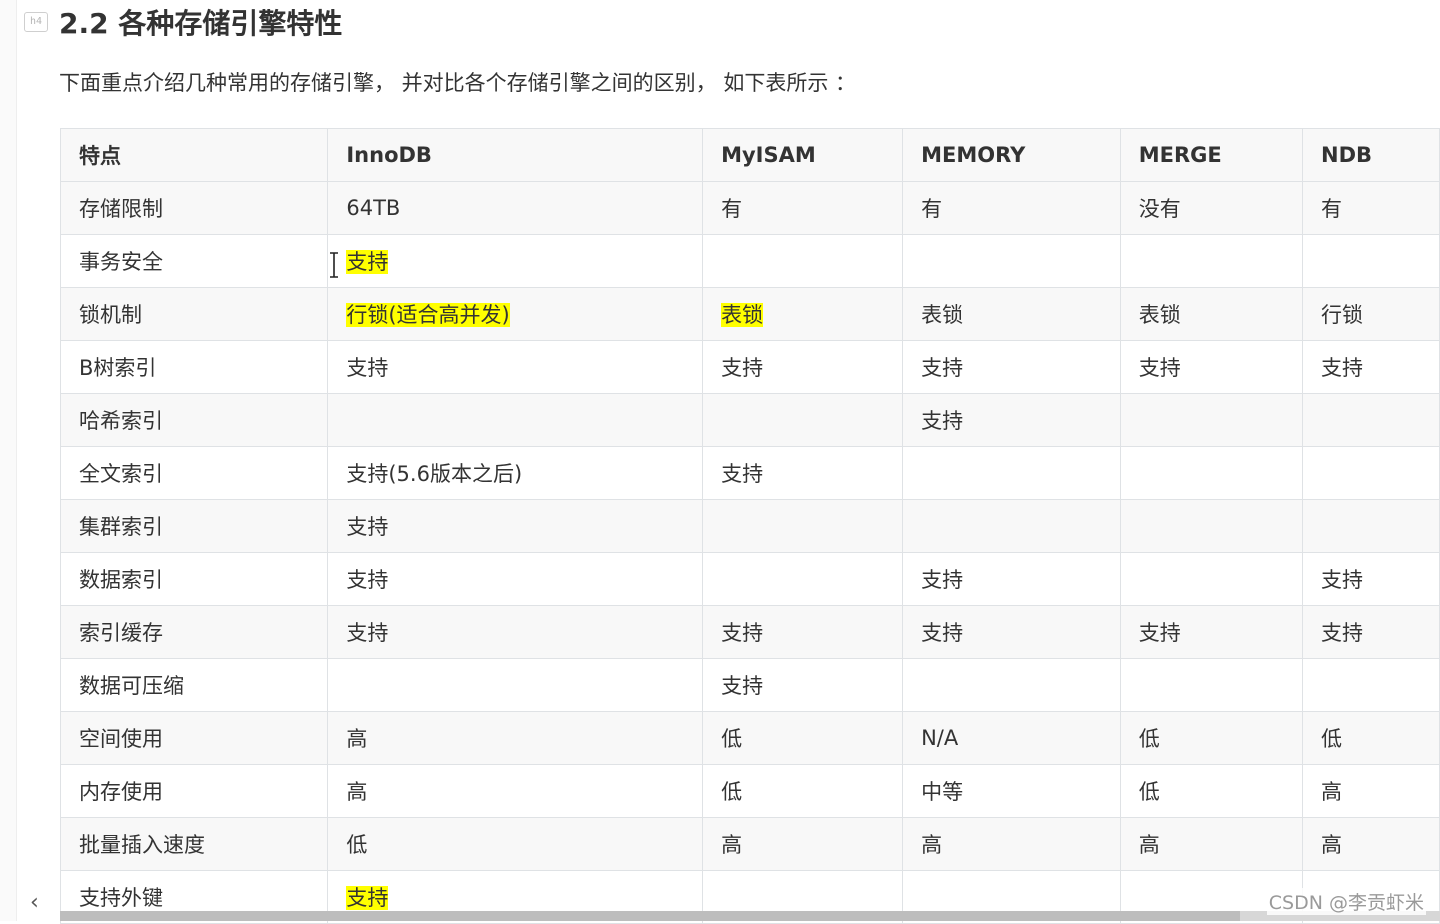  I want to click on table-row: 事务安全 支持, so click(749, 261).